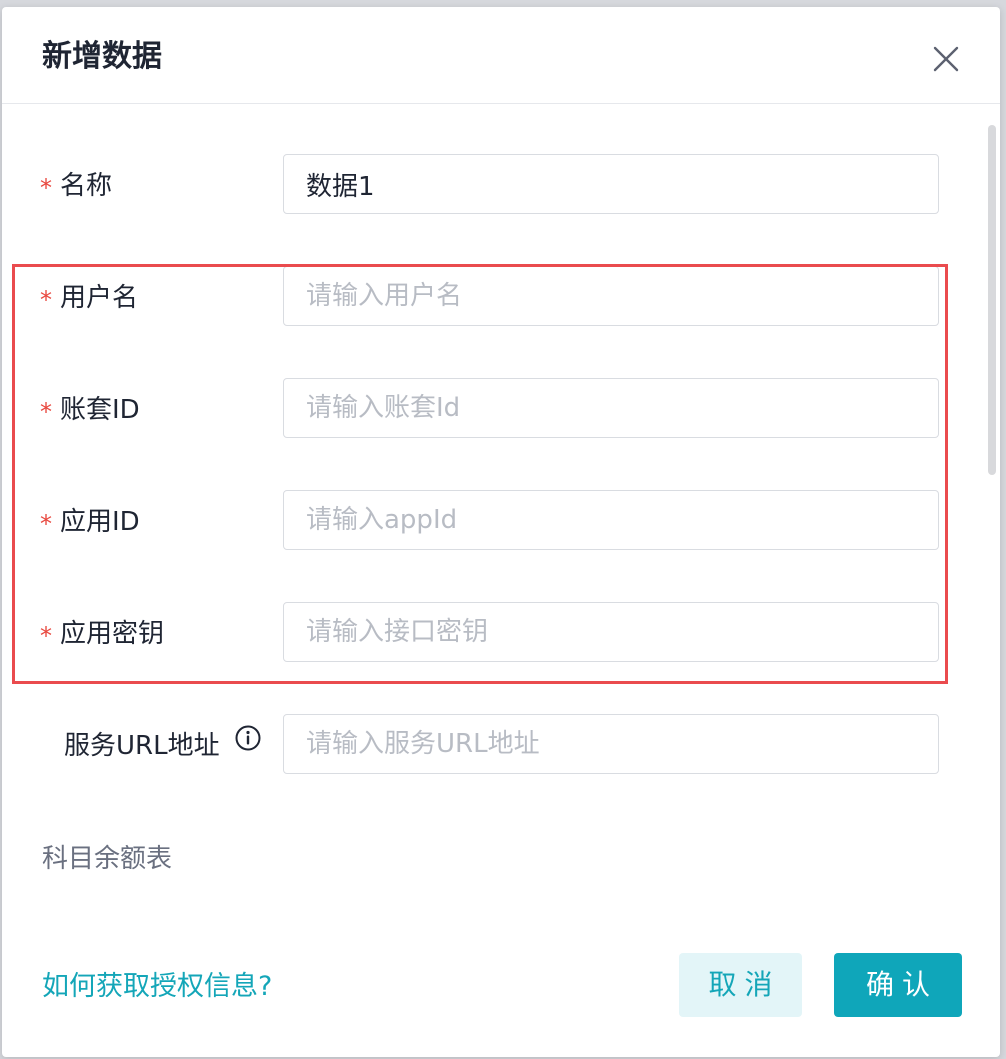 This screenshot has height=1059, width=1006. What do you see at coordinates (611, 296) in the screenshot?
I see `username-input` at bounding box center [611, 296].